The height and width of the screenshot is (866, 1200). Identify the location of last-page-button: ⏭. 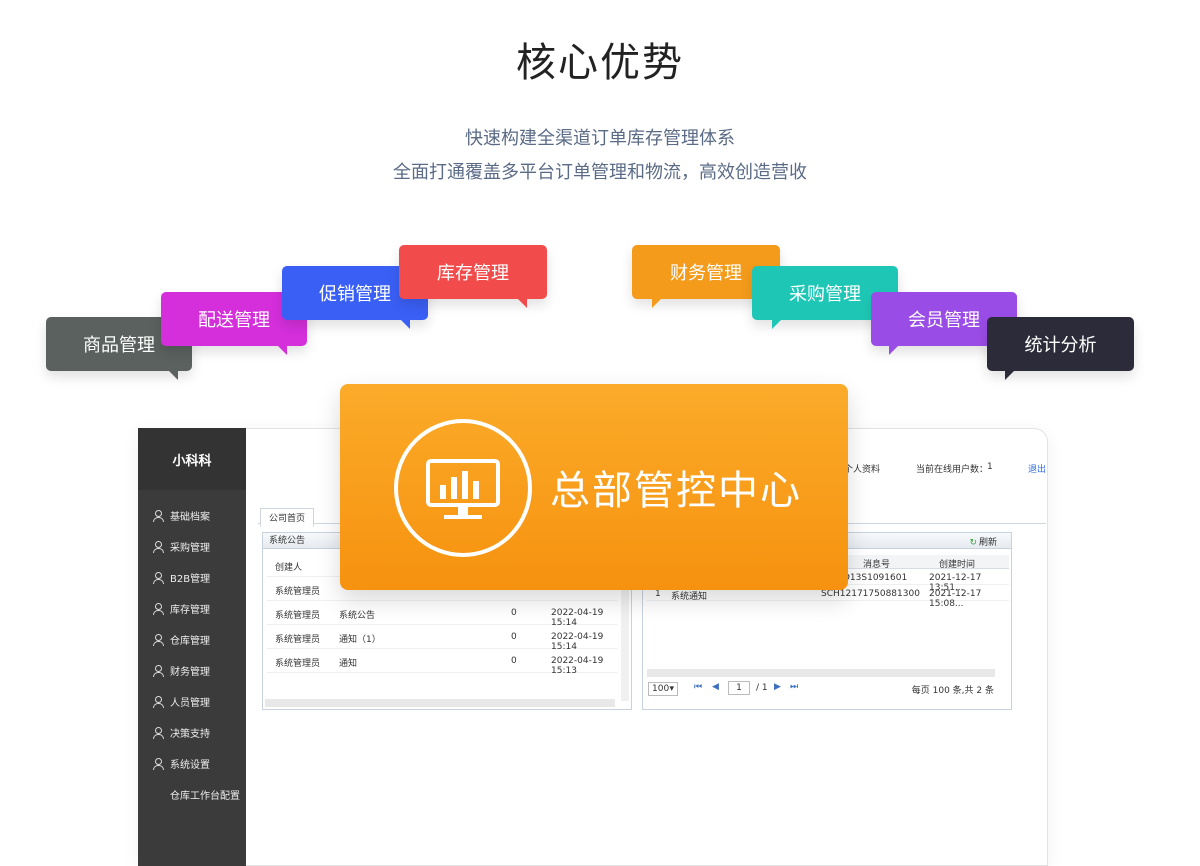
(794, 687).